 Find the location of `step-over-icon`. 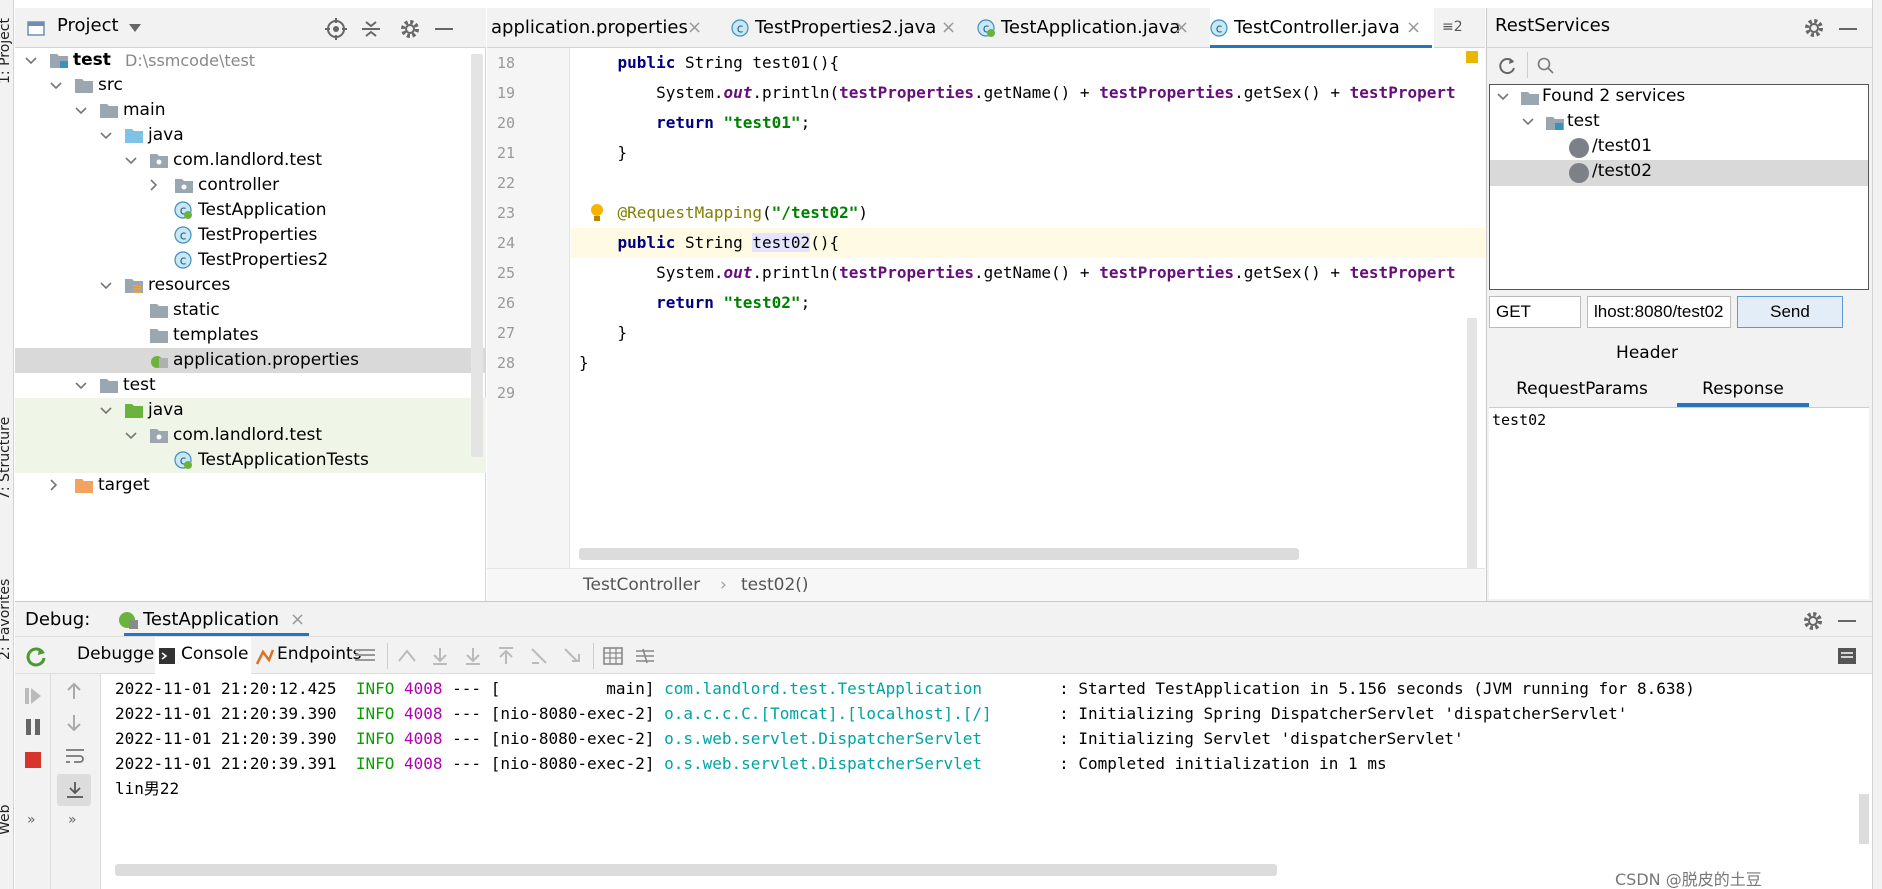

step-over-icon is located at coordinates (440, 656).